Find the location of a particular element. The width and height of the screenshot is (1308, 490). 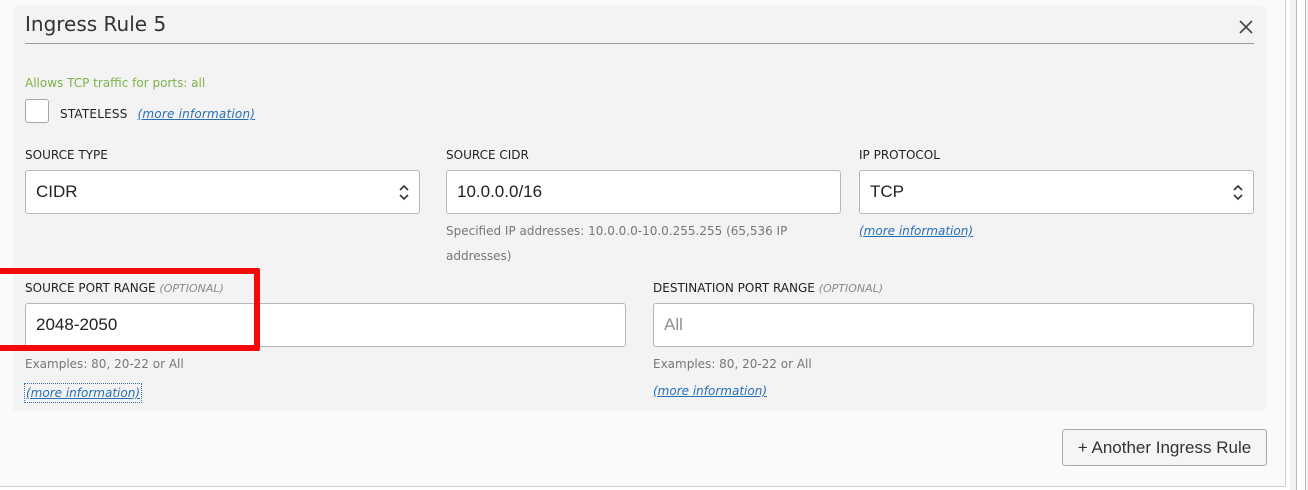

close-icon is located at coordinates (1246, 27).